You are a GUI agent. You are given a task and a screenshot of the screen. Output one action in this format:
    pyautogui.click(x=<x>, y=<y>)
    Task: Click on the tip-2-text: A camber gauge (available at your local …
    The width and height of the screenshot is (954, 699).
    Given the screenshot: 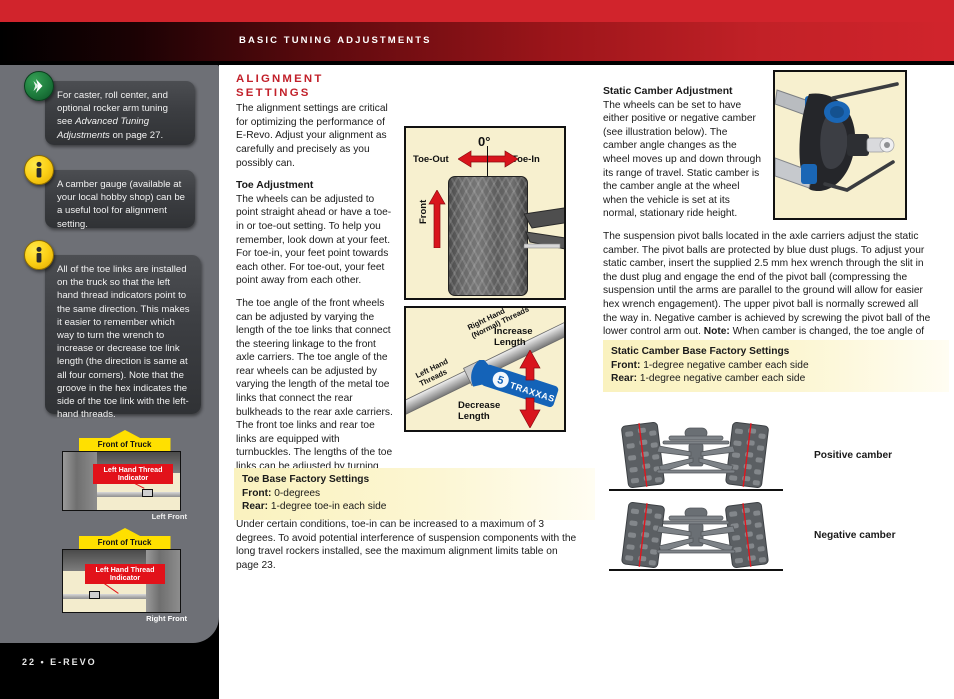 What is the action you would take?
    pyautogui.click(x=121, y=204)
    